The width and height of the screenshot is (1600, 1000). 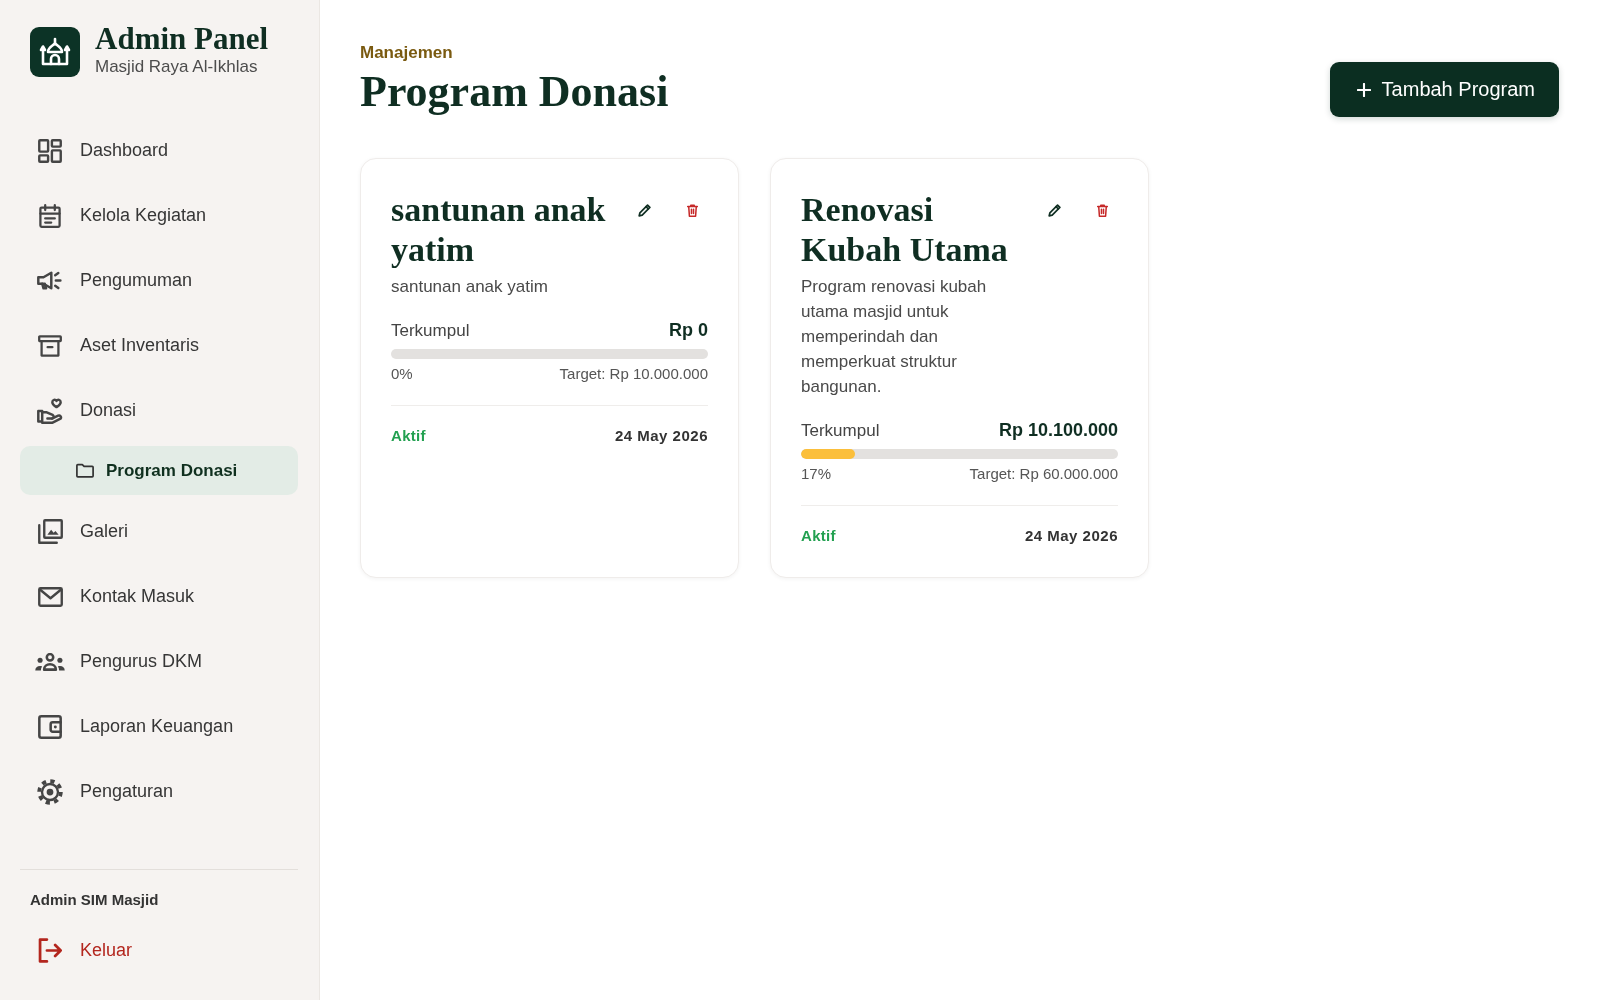 I want to click on collected-amount: Rp 10.100.000, so click(x=1058, y=430).